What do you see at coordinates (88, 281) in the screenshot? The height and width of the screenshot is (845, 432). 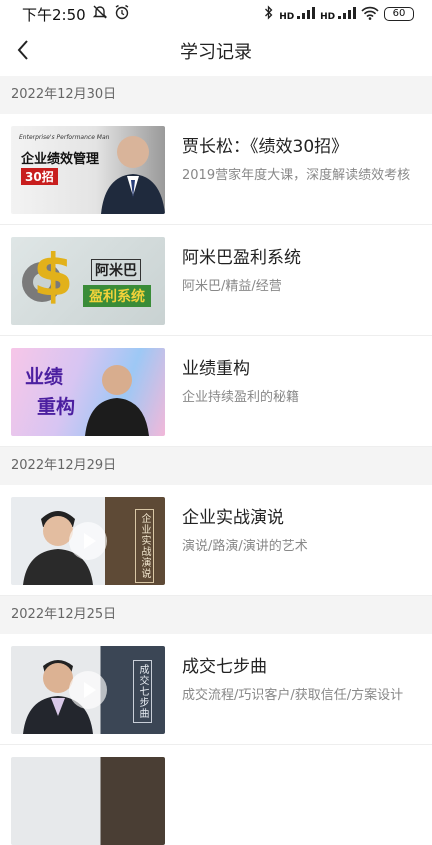 I see `course-thumbnail: $ 阿米巴 盈利系统` at bounding box center [88, 281].